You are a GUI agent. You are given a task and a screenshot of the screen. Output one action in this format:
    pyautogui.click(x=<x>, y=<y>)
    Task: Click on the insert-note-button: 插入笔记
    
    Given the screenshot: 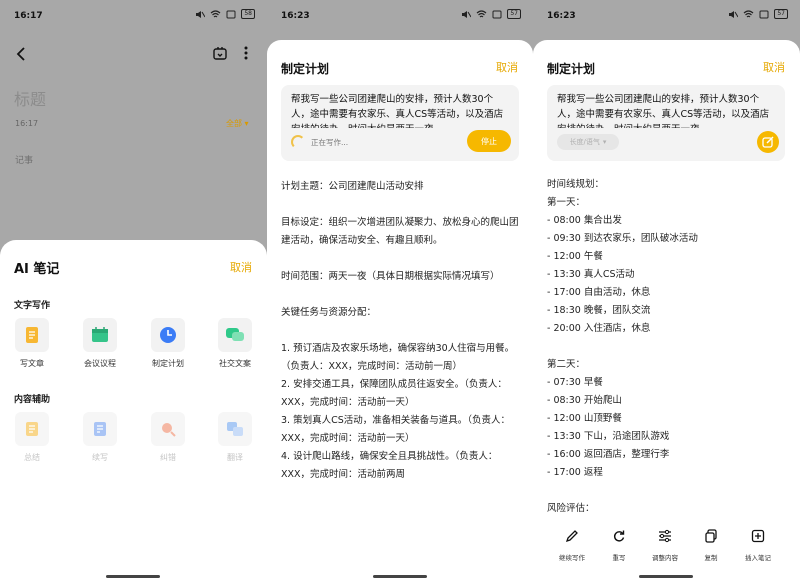 What is the action you would take?
    pyautogui.click(x=758, y=545)
    